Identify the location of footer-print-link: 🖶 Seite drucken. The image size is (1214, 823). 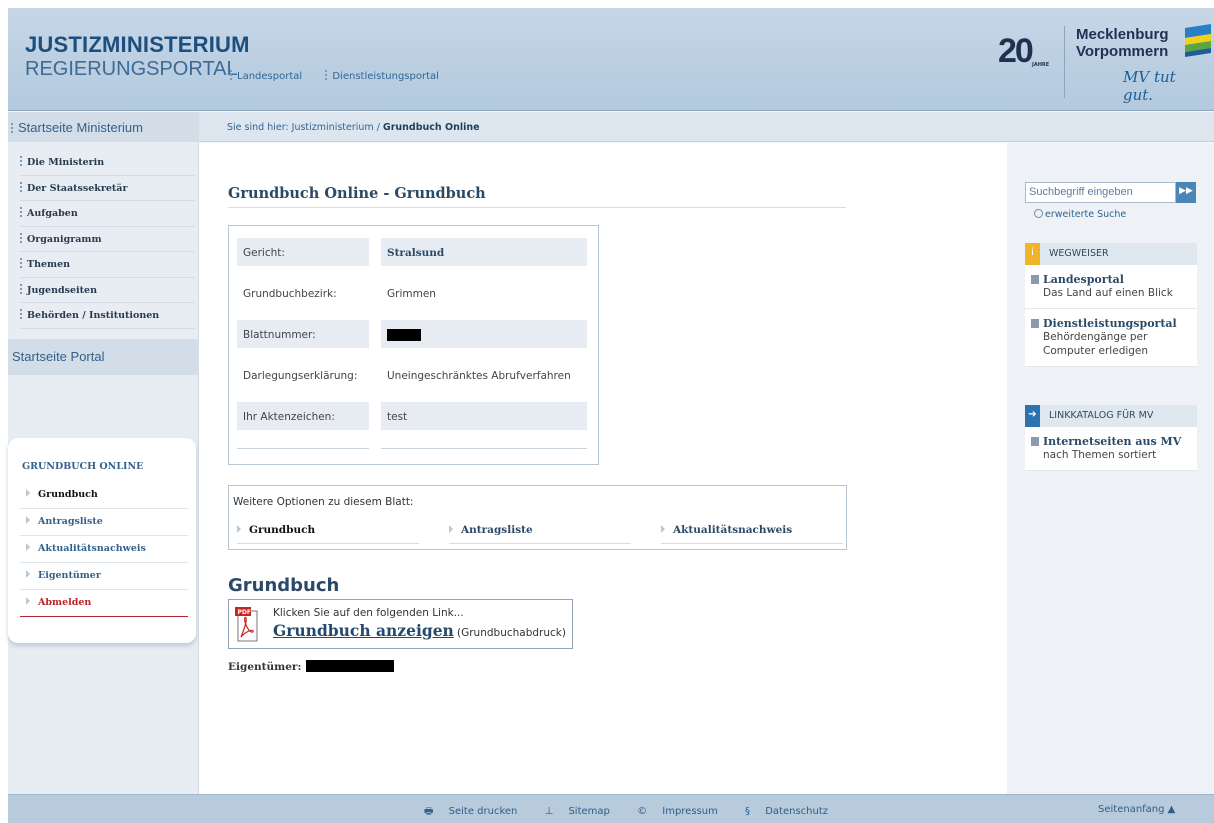
(476, 811).